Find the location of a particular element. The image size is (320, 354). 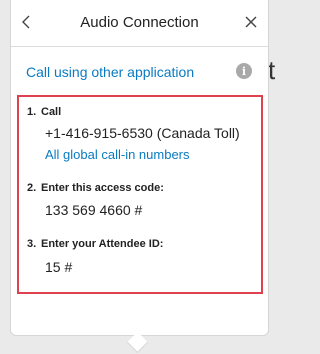

call-other-application-link: Call using other application is located at coordinates (110, 72).